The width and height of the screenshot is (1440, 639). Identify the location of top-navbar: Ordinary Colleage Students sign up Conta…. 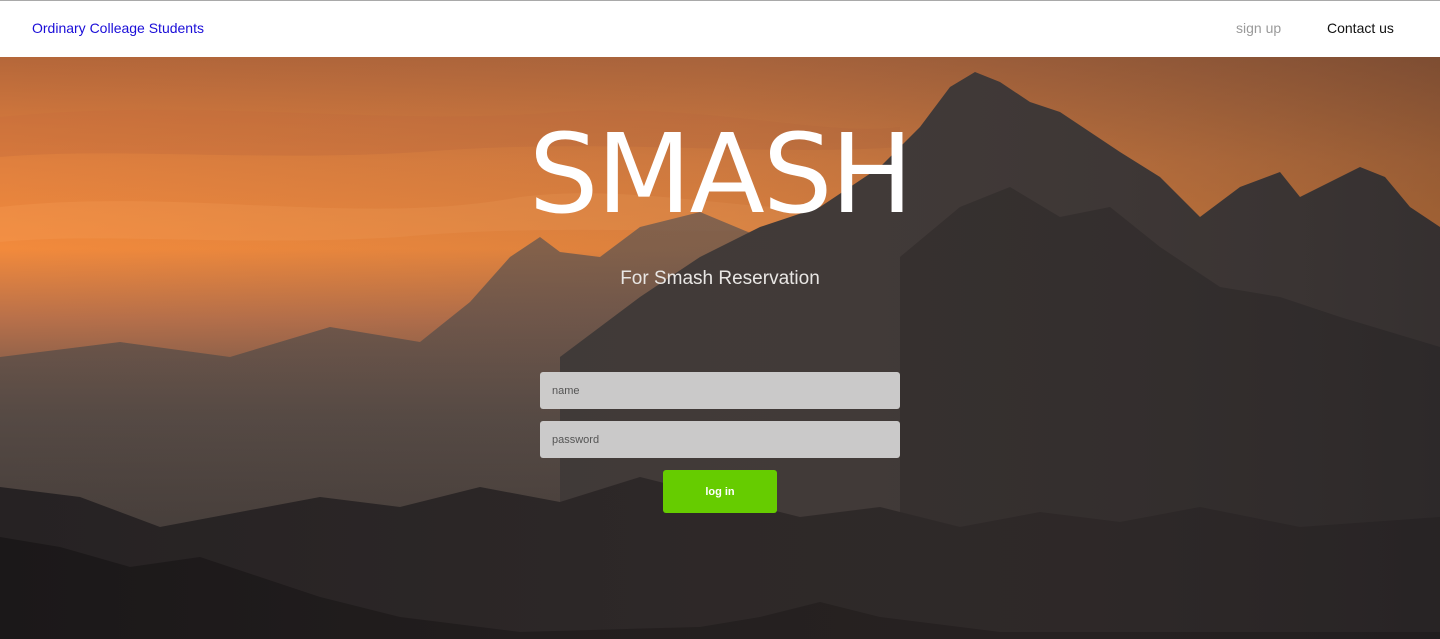
(720, 28).